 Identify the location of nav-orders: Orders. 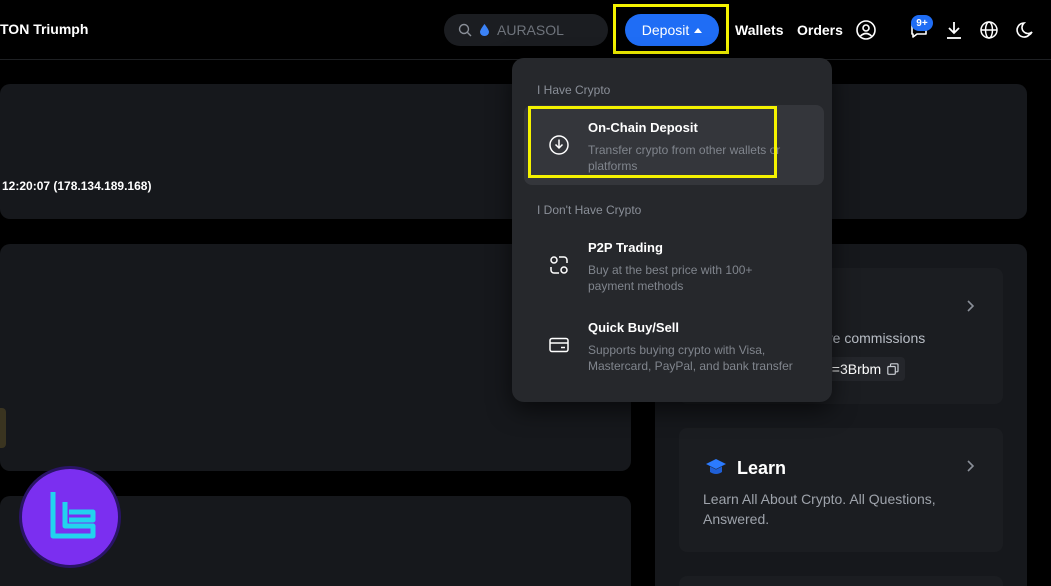
(820, 30).